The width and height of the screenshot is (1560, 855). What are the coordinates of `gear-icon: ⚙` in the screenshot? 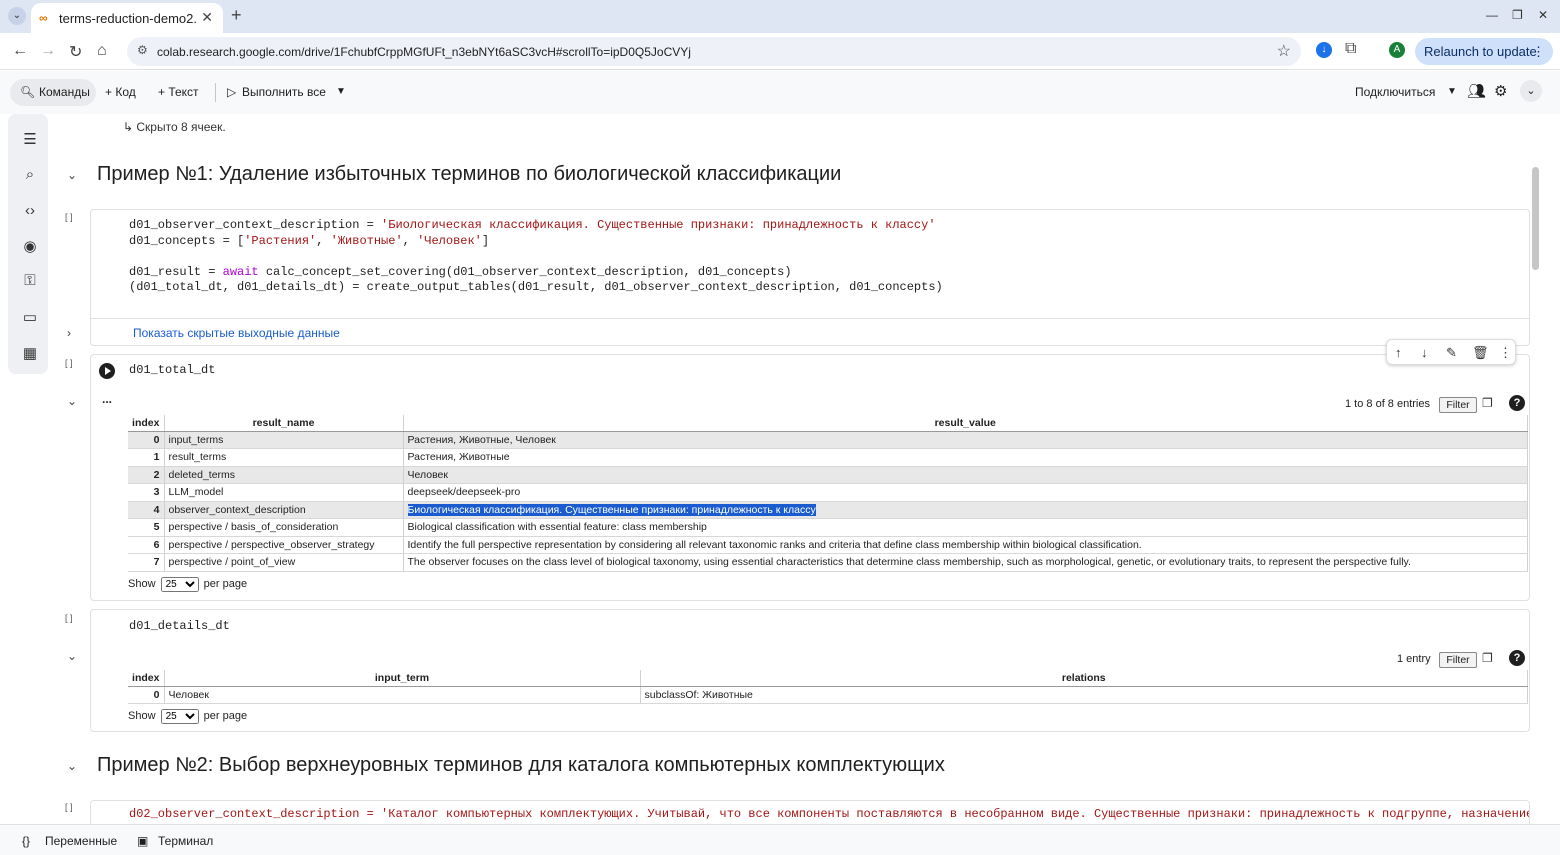 It's located at (1500, 91).